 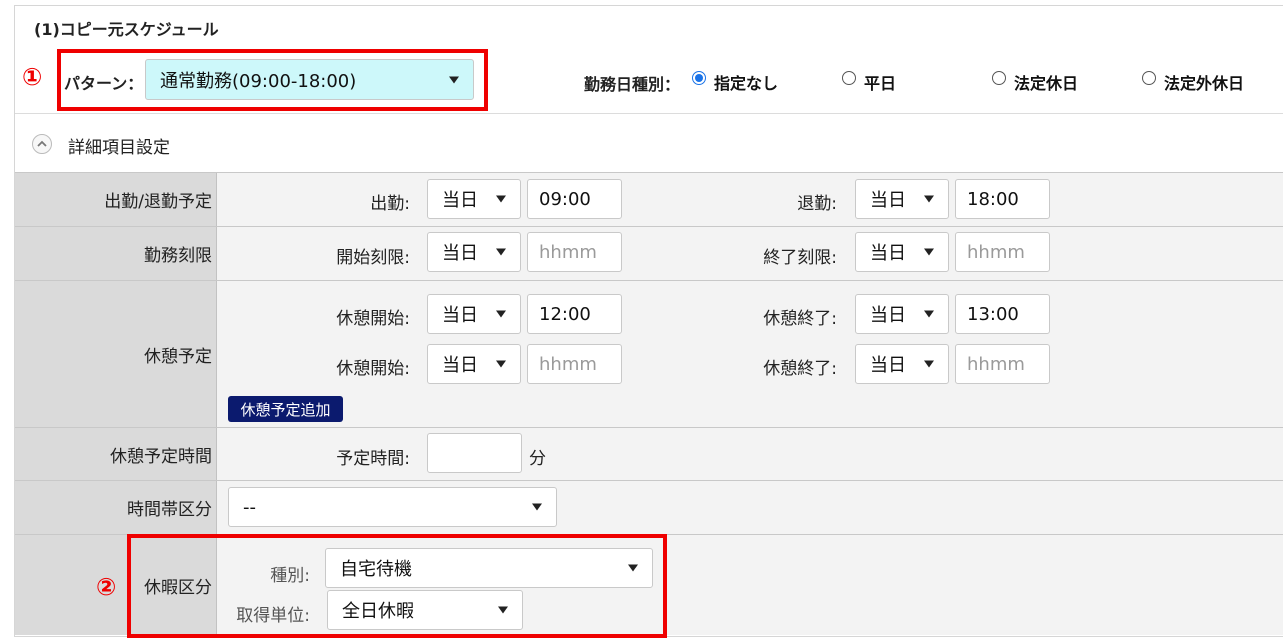 What do you see at coordinates (249, 507) in the screenshot?
I see `timezone-value: --` at bounding box center [249, 507].